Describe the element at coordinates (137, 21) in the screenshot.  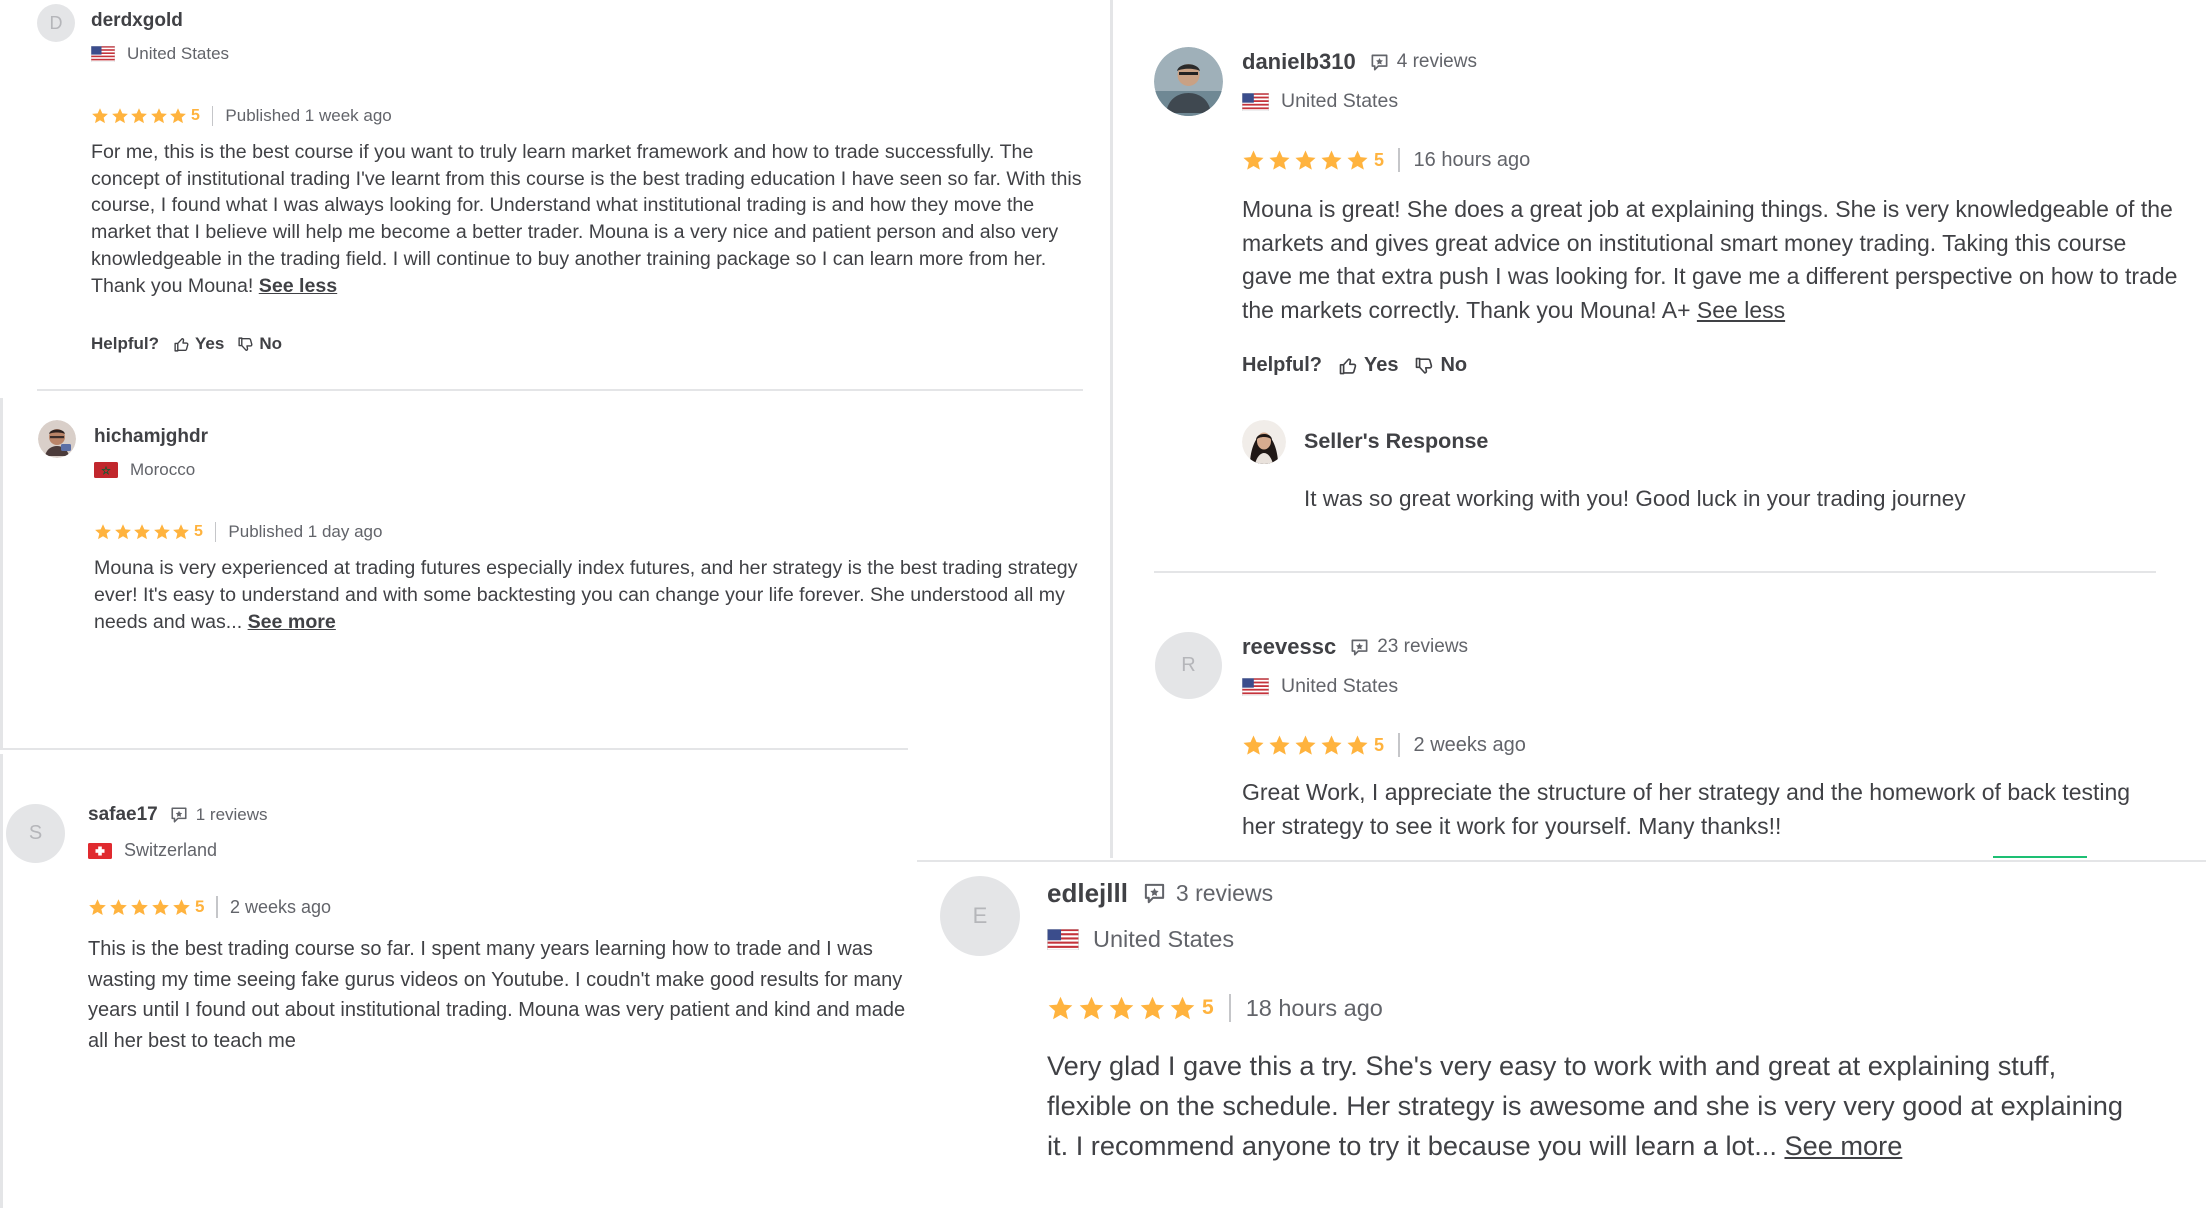
I see `reviewer-username: derdxgold` at that location.